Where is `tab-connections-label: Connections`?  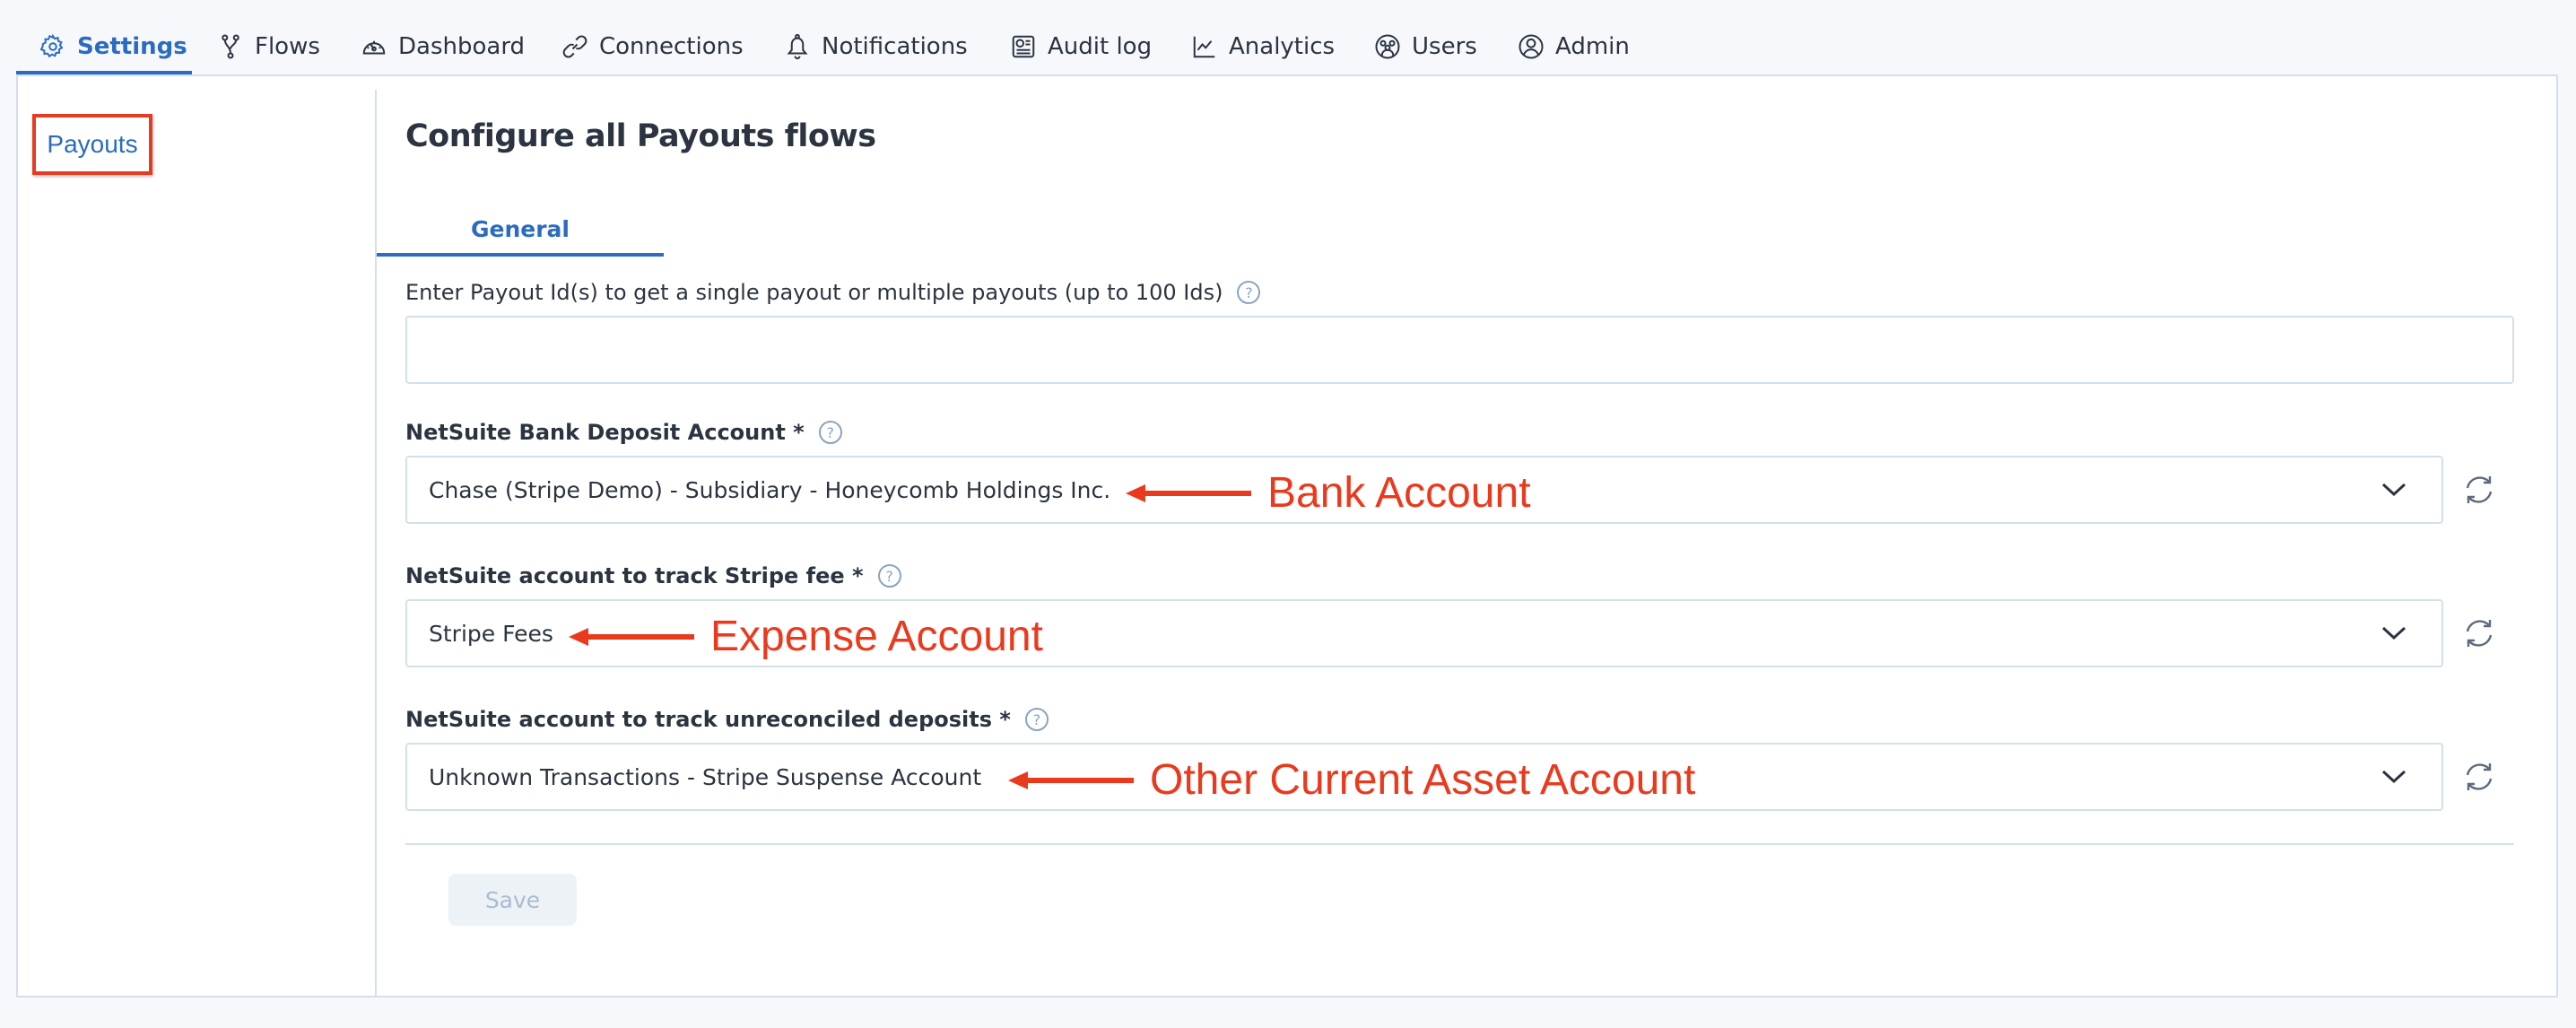 tab-connections-label: Connections is located at coordinates (671, 46).